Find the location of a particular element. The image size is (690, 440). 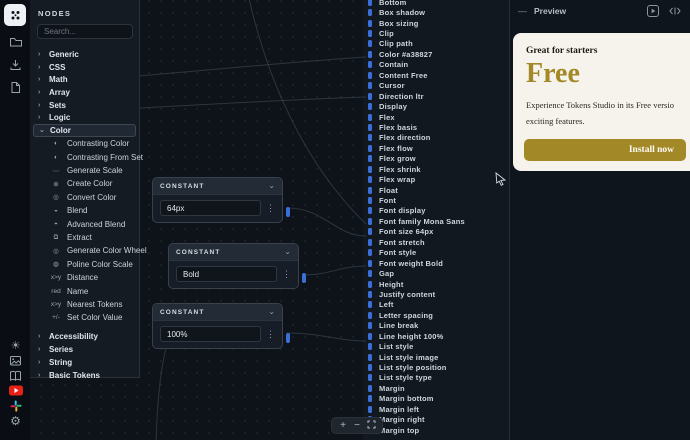

search-input is located at coordinates (85, 31).